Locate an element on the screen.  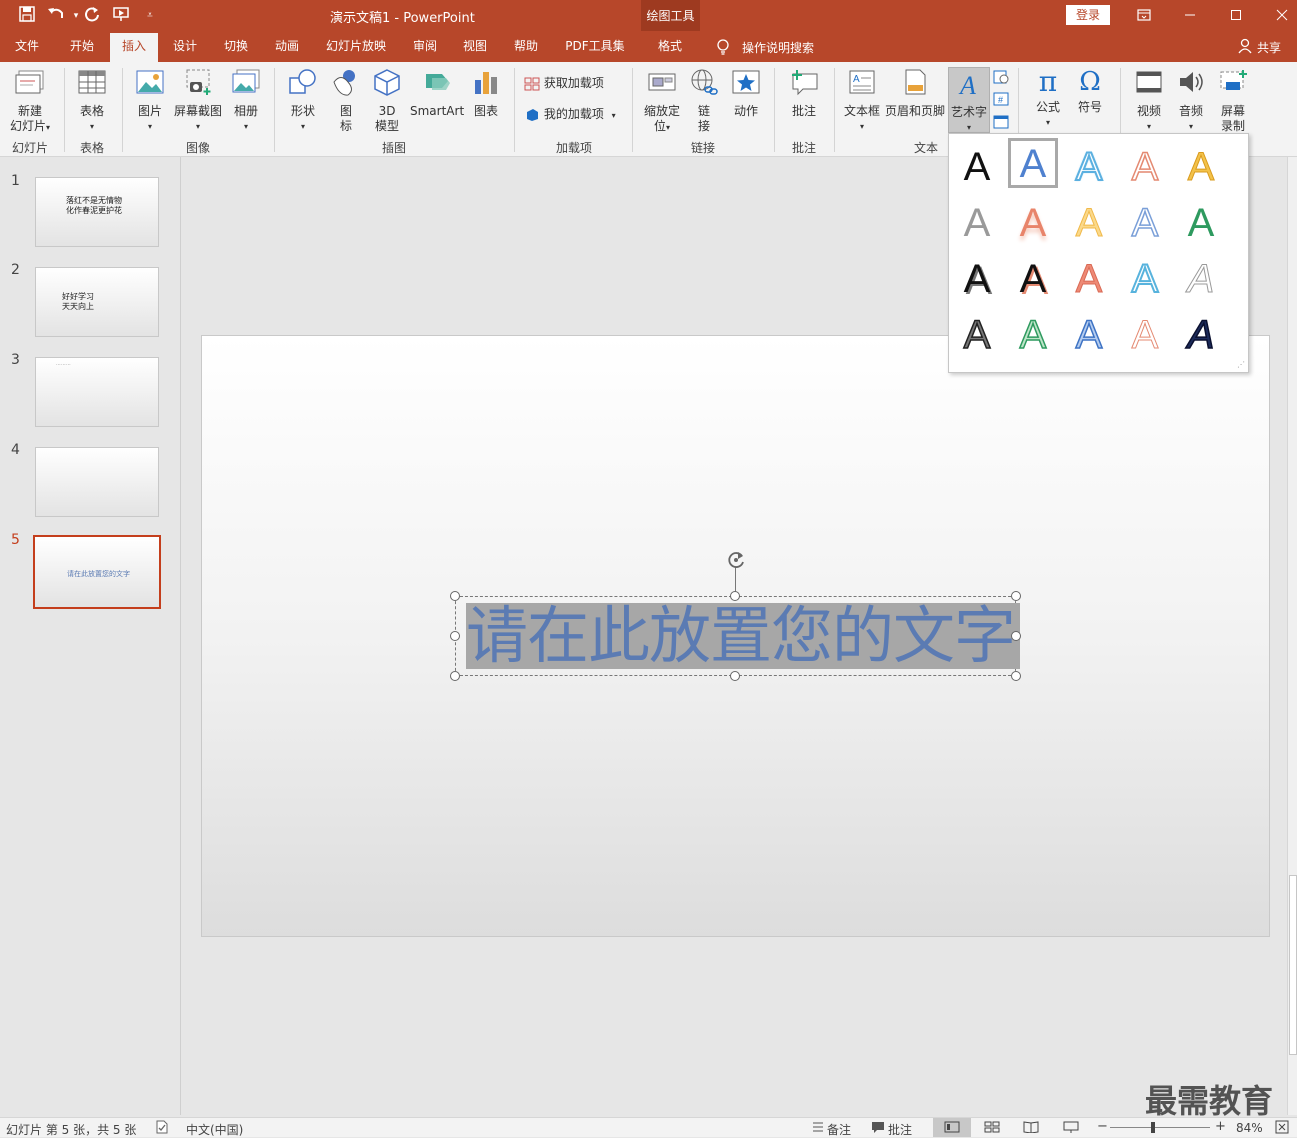
reading-view-icon is located at coordinates (1031, 1128).